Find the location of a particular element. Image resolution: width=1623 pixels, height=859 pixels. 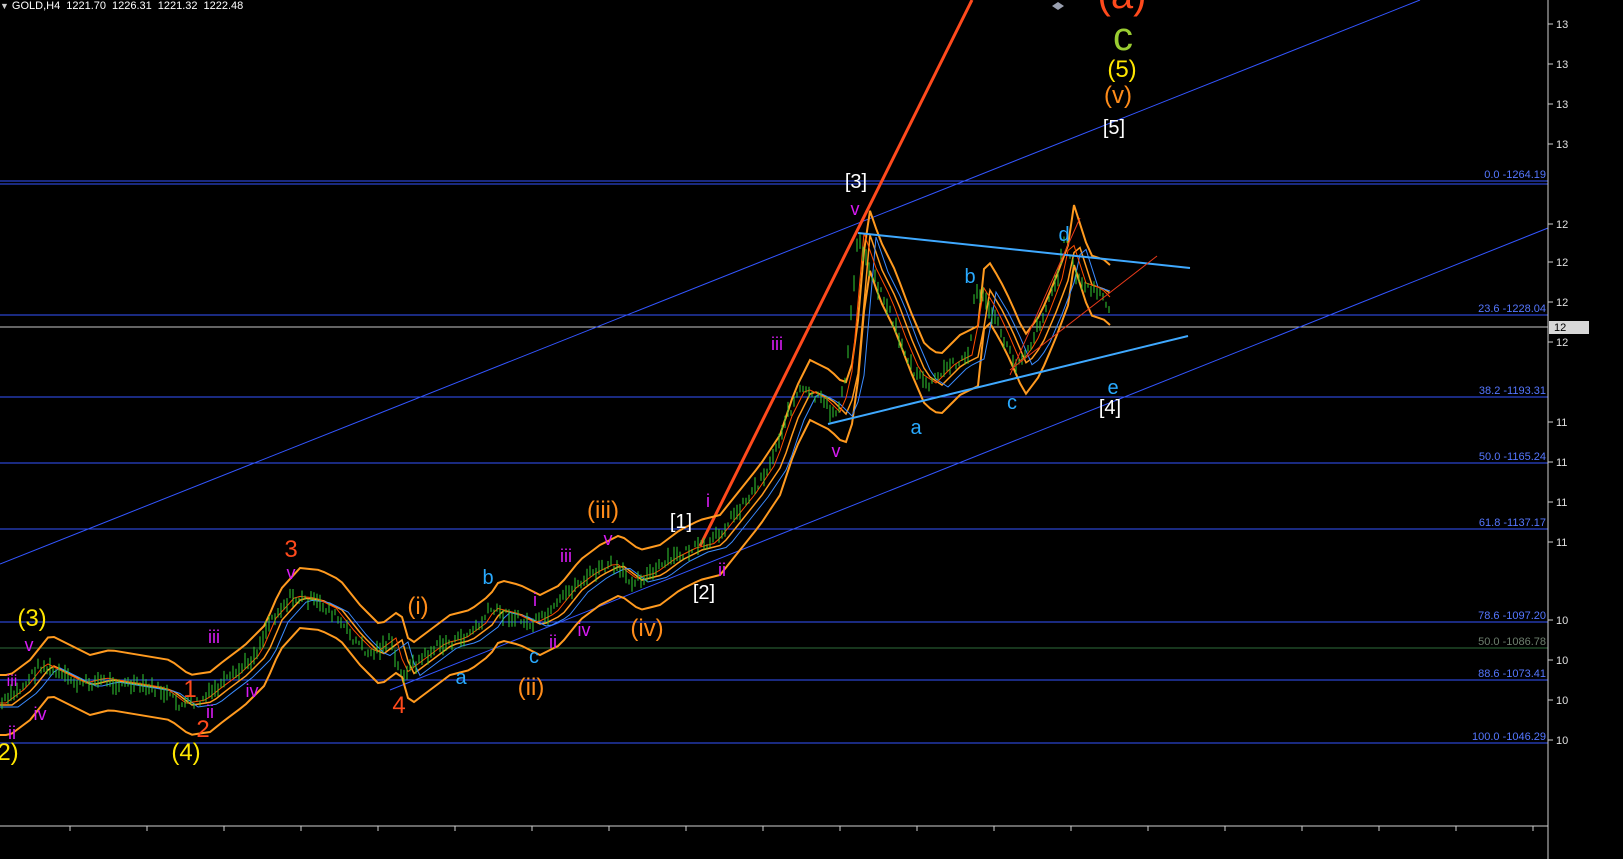

wave-label: [2] is located at coordinates (704, 593).